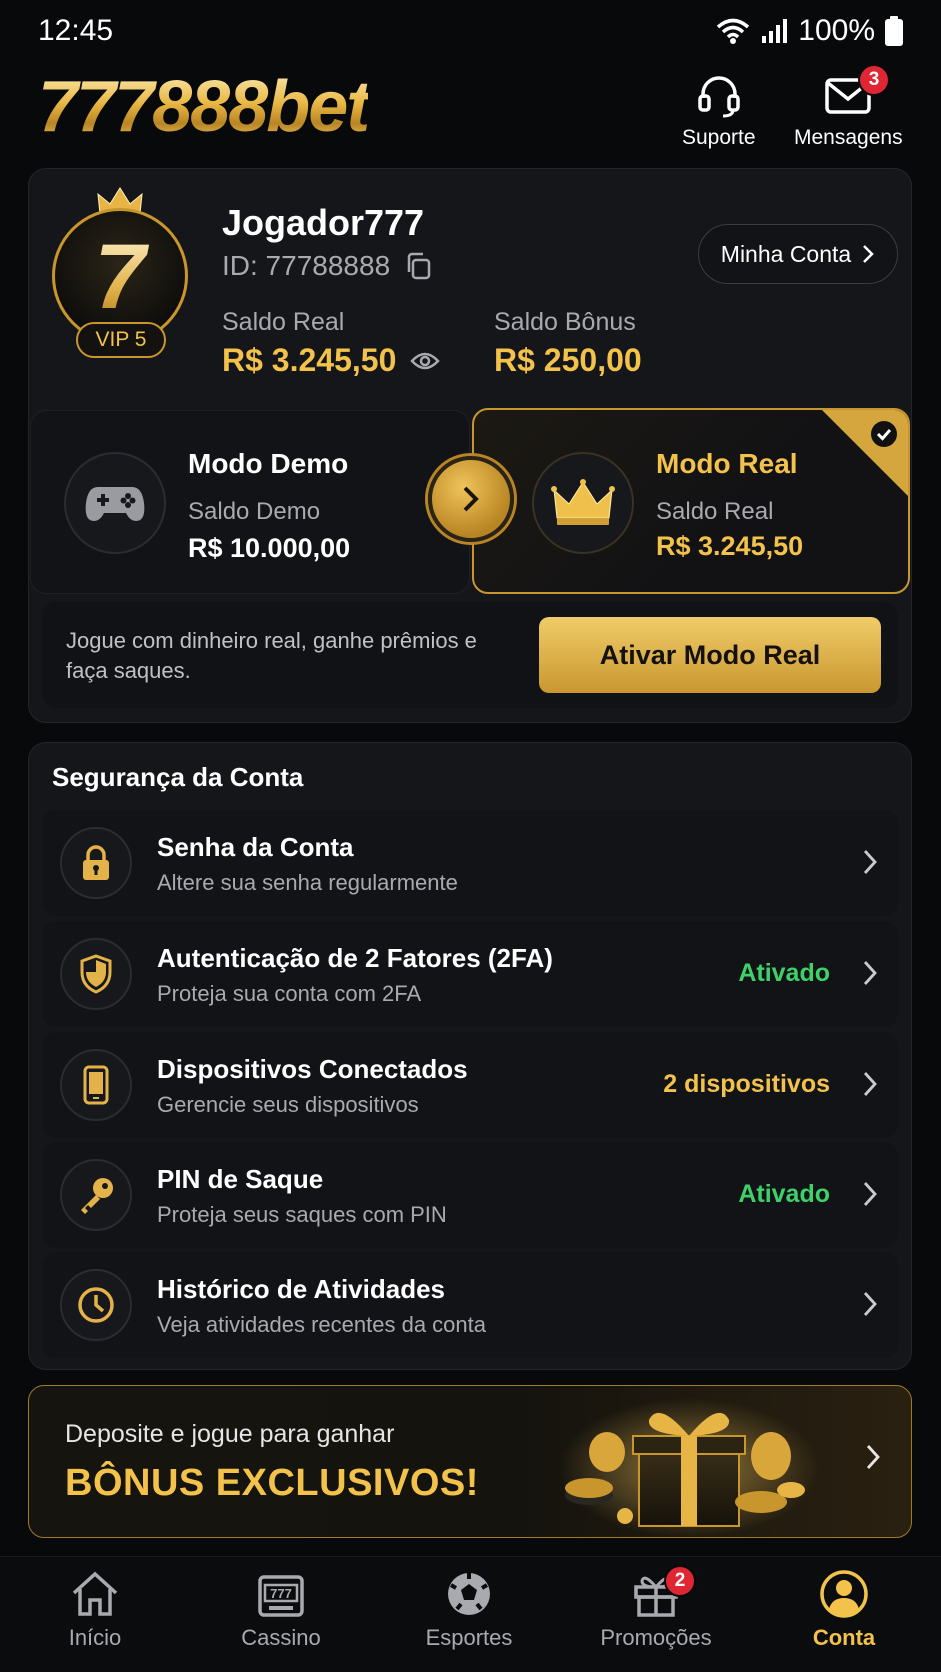 The image size is (941, 1672). What do you see at coordinates (269, 548) in the screenshot?
I see `demo-balance-value: R$ 10.000,00` at bounding box center [269, 548].